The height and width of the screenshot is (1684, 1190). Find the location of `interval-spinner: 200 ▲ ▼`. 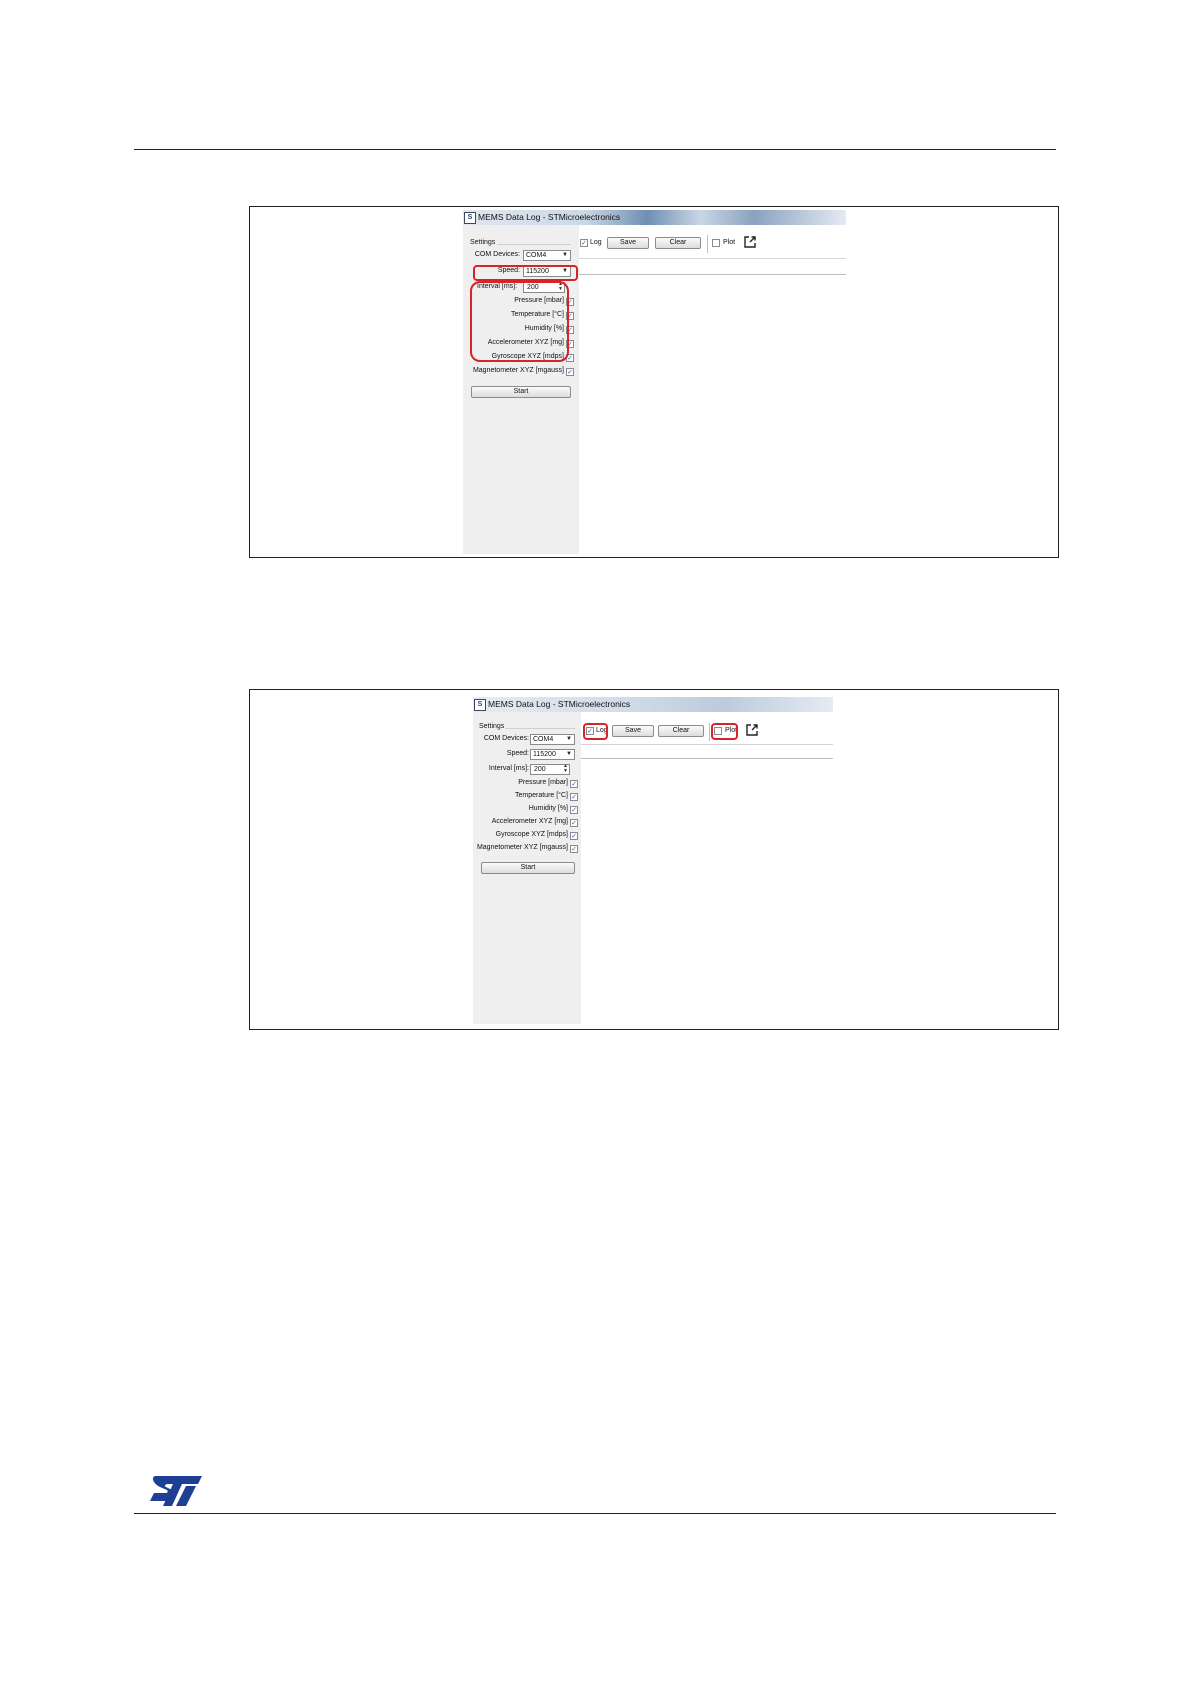

interval-spinner: 200 ▲ ▼ is located at coordinates (550, 769).